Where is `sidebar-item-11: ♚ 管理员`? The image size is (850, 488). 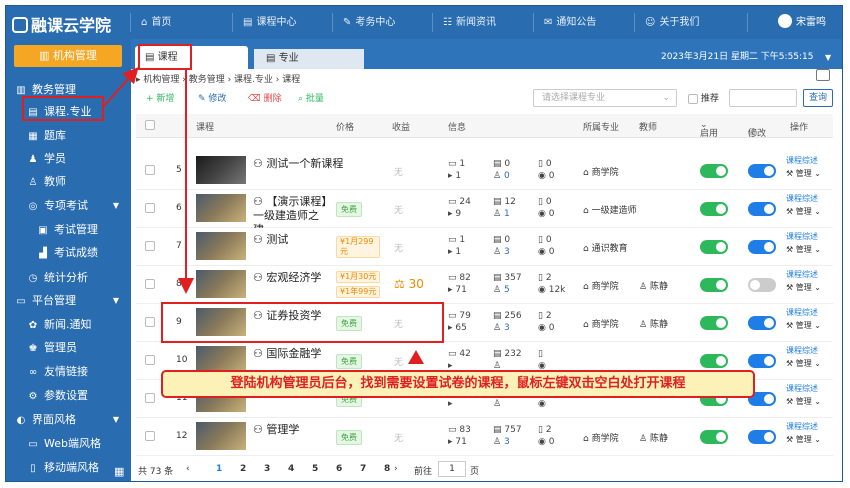 sidebar-item-11: ♚ 管理员 is located at coordinates (68, 348).